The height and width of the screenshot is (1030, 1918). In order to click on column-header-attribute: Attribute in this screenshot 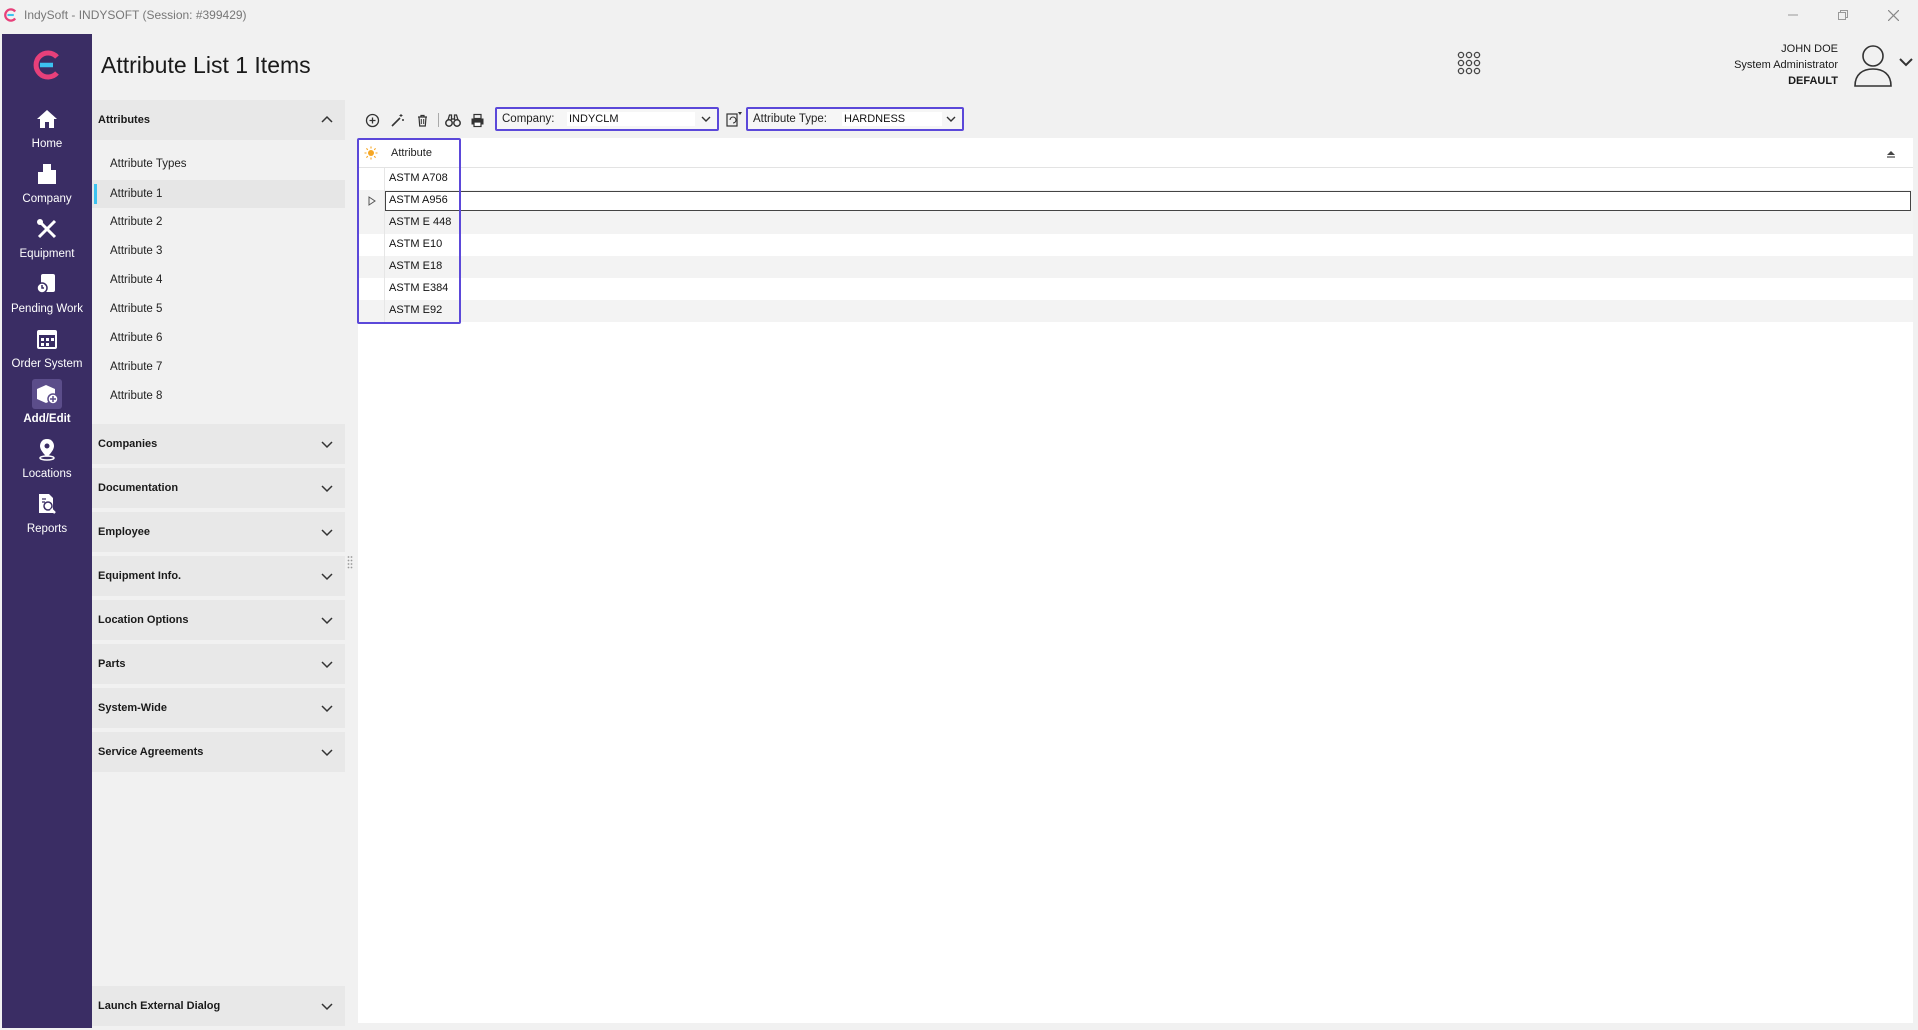, I will do `click(411, 153)`.